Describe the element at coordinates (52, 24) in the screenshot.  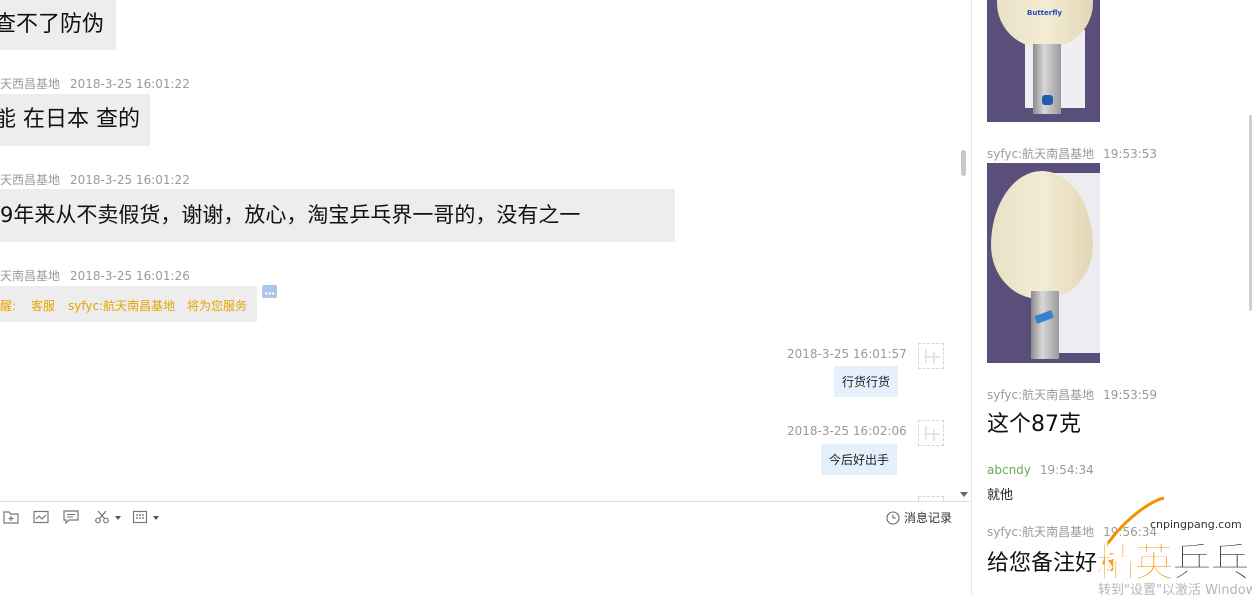
I see `message-text: 查不了防伪` at that location.